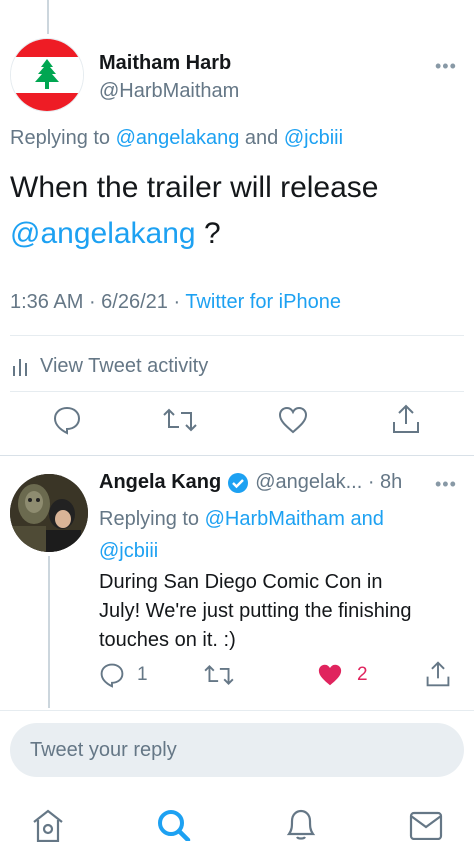 The height and width of the screenshot is (847, 474). I want to click on replying-and: and, so click(261, 138).